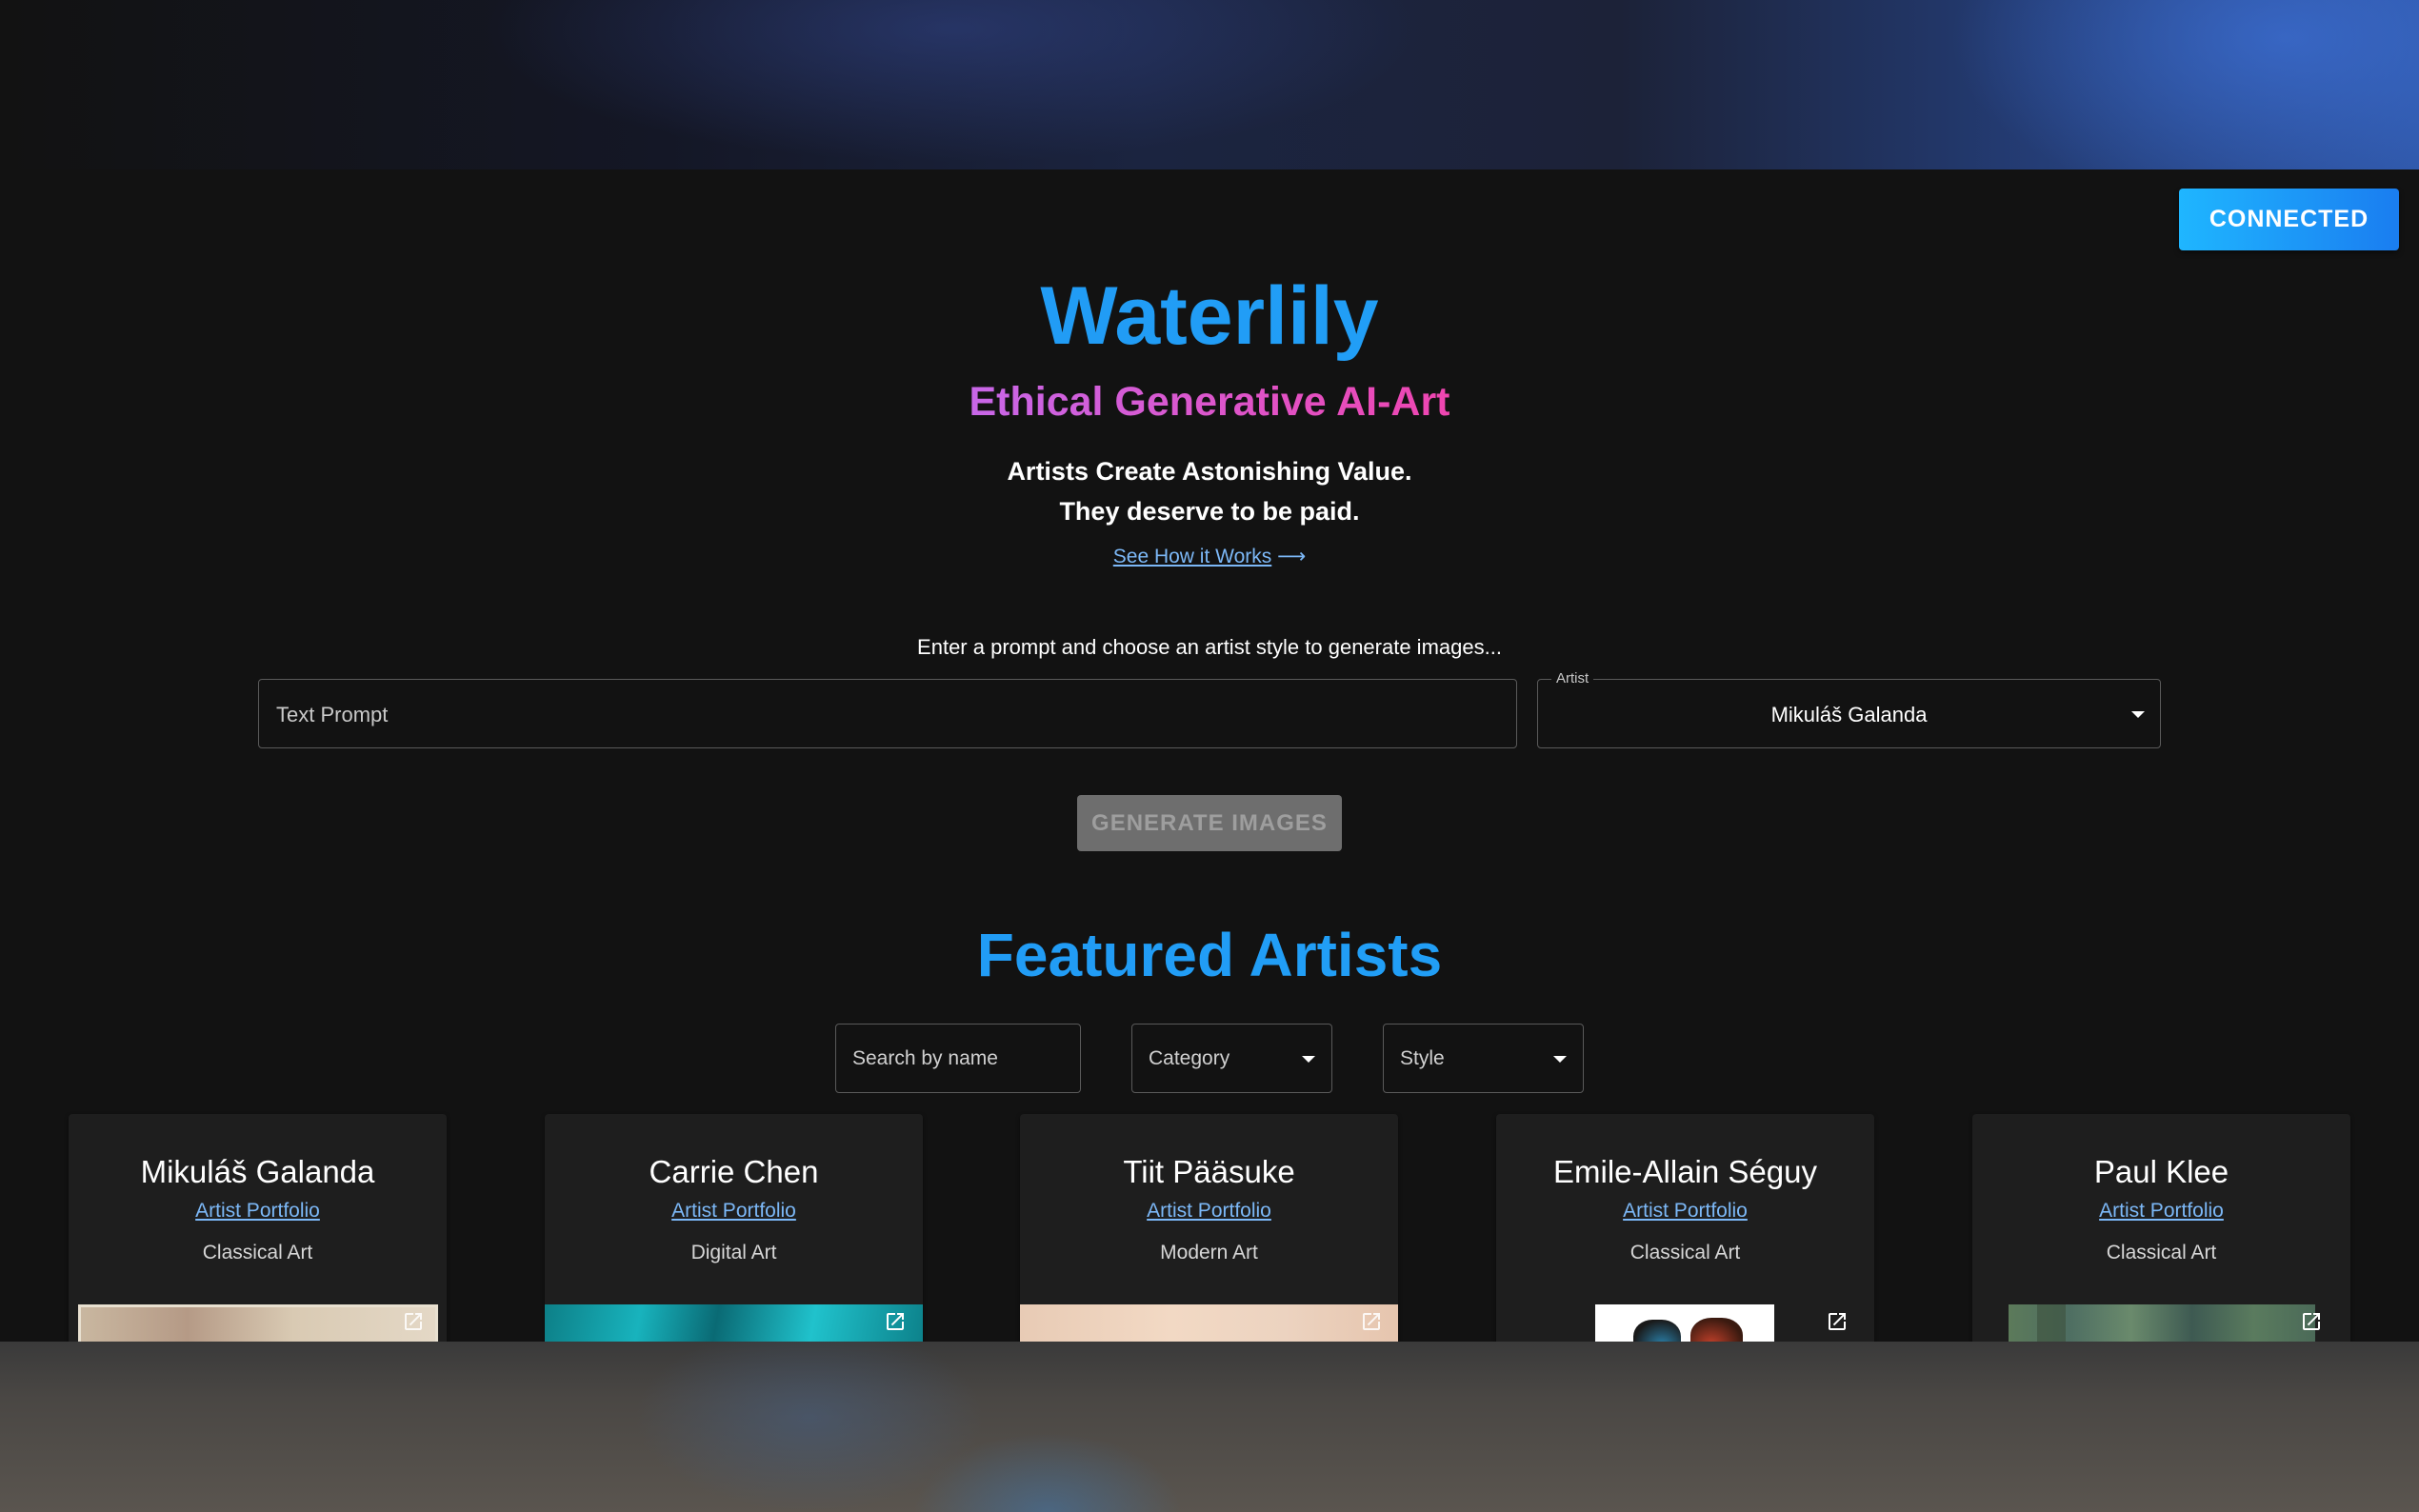 This screenshot has width=2419, height=1512. Describe the element at coordinates (2289, 219) in the screenshot. I see `connected-button: CONNECTED` at that location.